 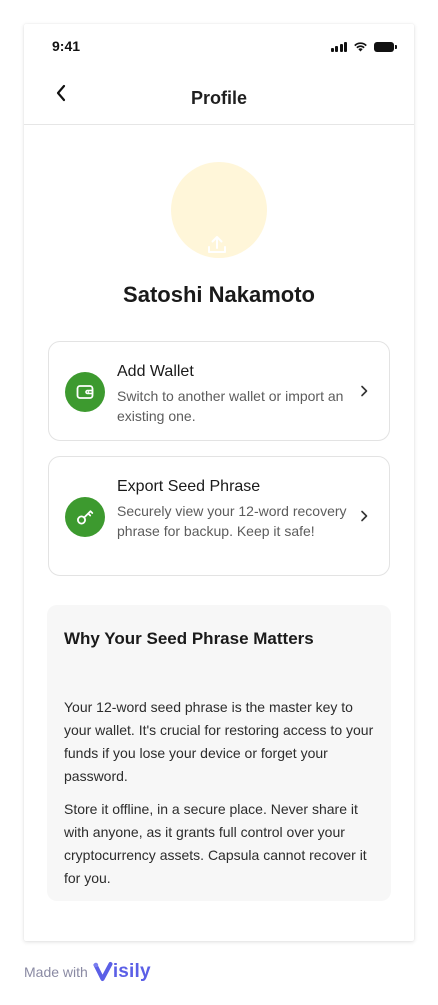 I want to click on battery-icon, so click(x=385, y=47).